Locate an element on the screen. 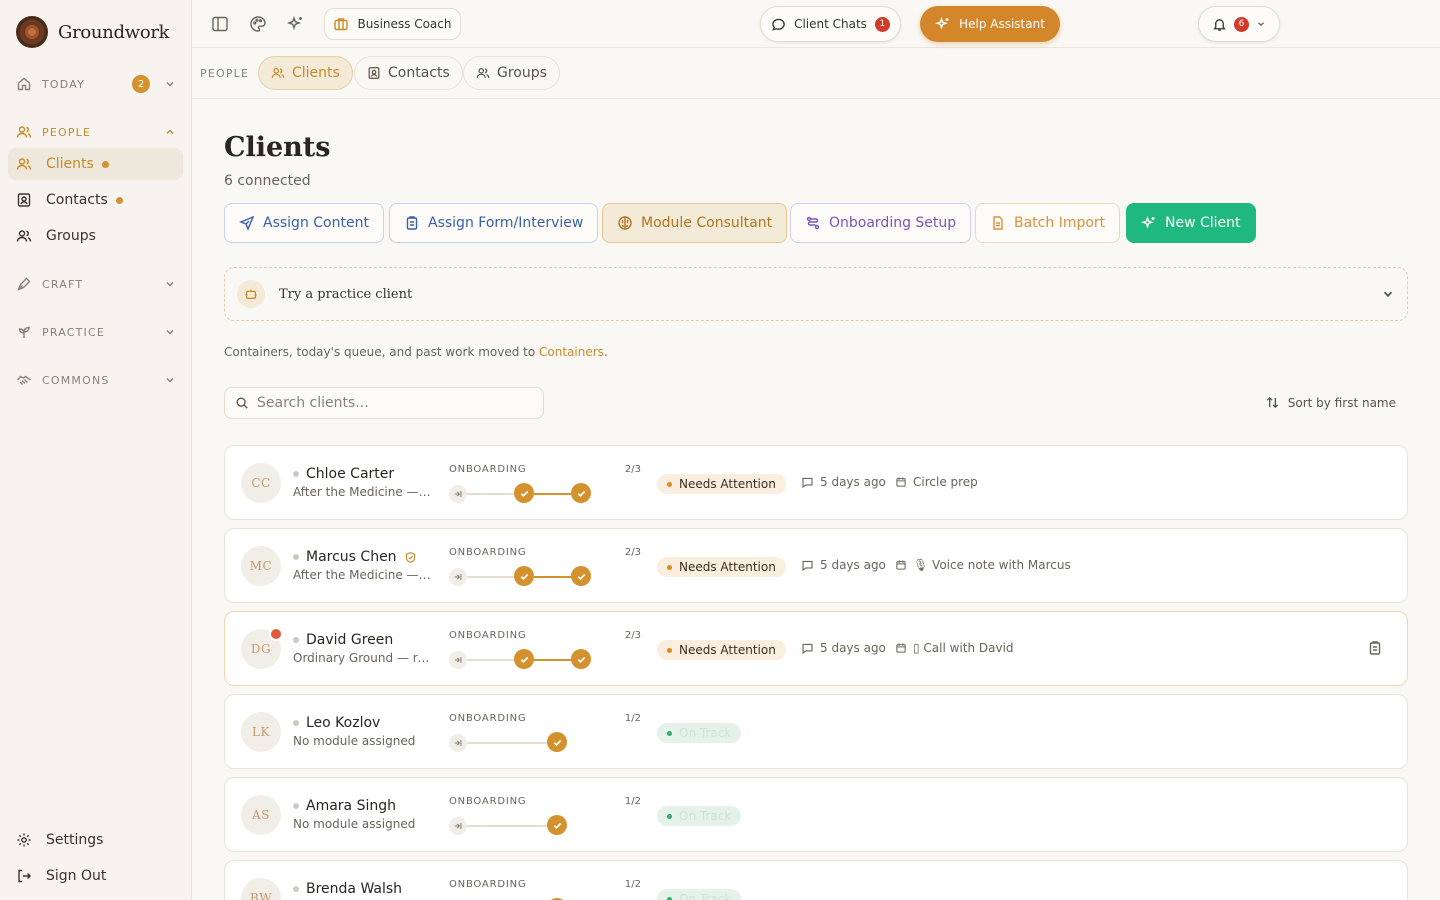 The width and height of the screenshot is (1440, 900). settings-label: Settings is located at coordinates (75, 840).